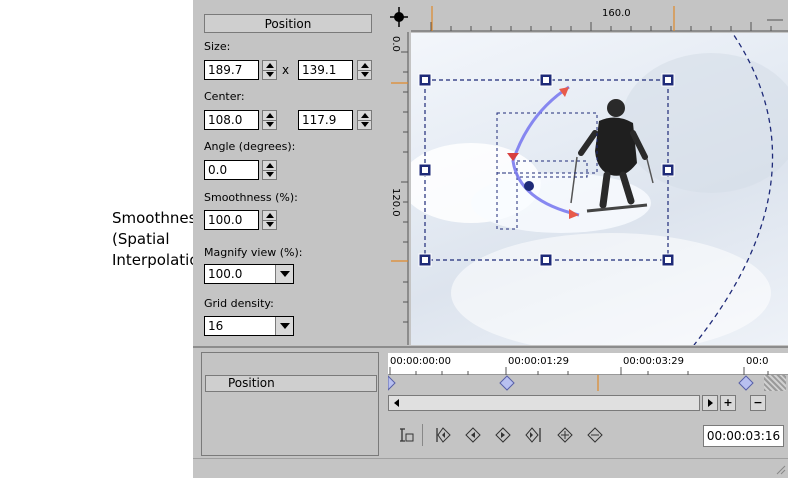  What do you see at coordinates (507, 383) in the screenshot?
I see `keyframe-mid` at bounding box center [507, 383].